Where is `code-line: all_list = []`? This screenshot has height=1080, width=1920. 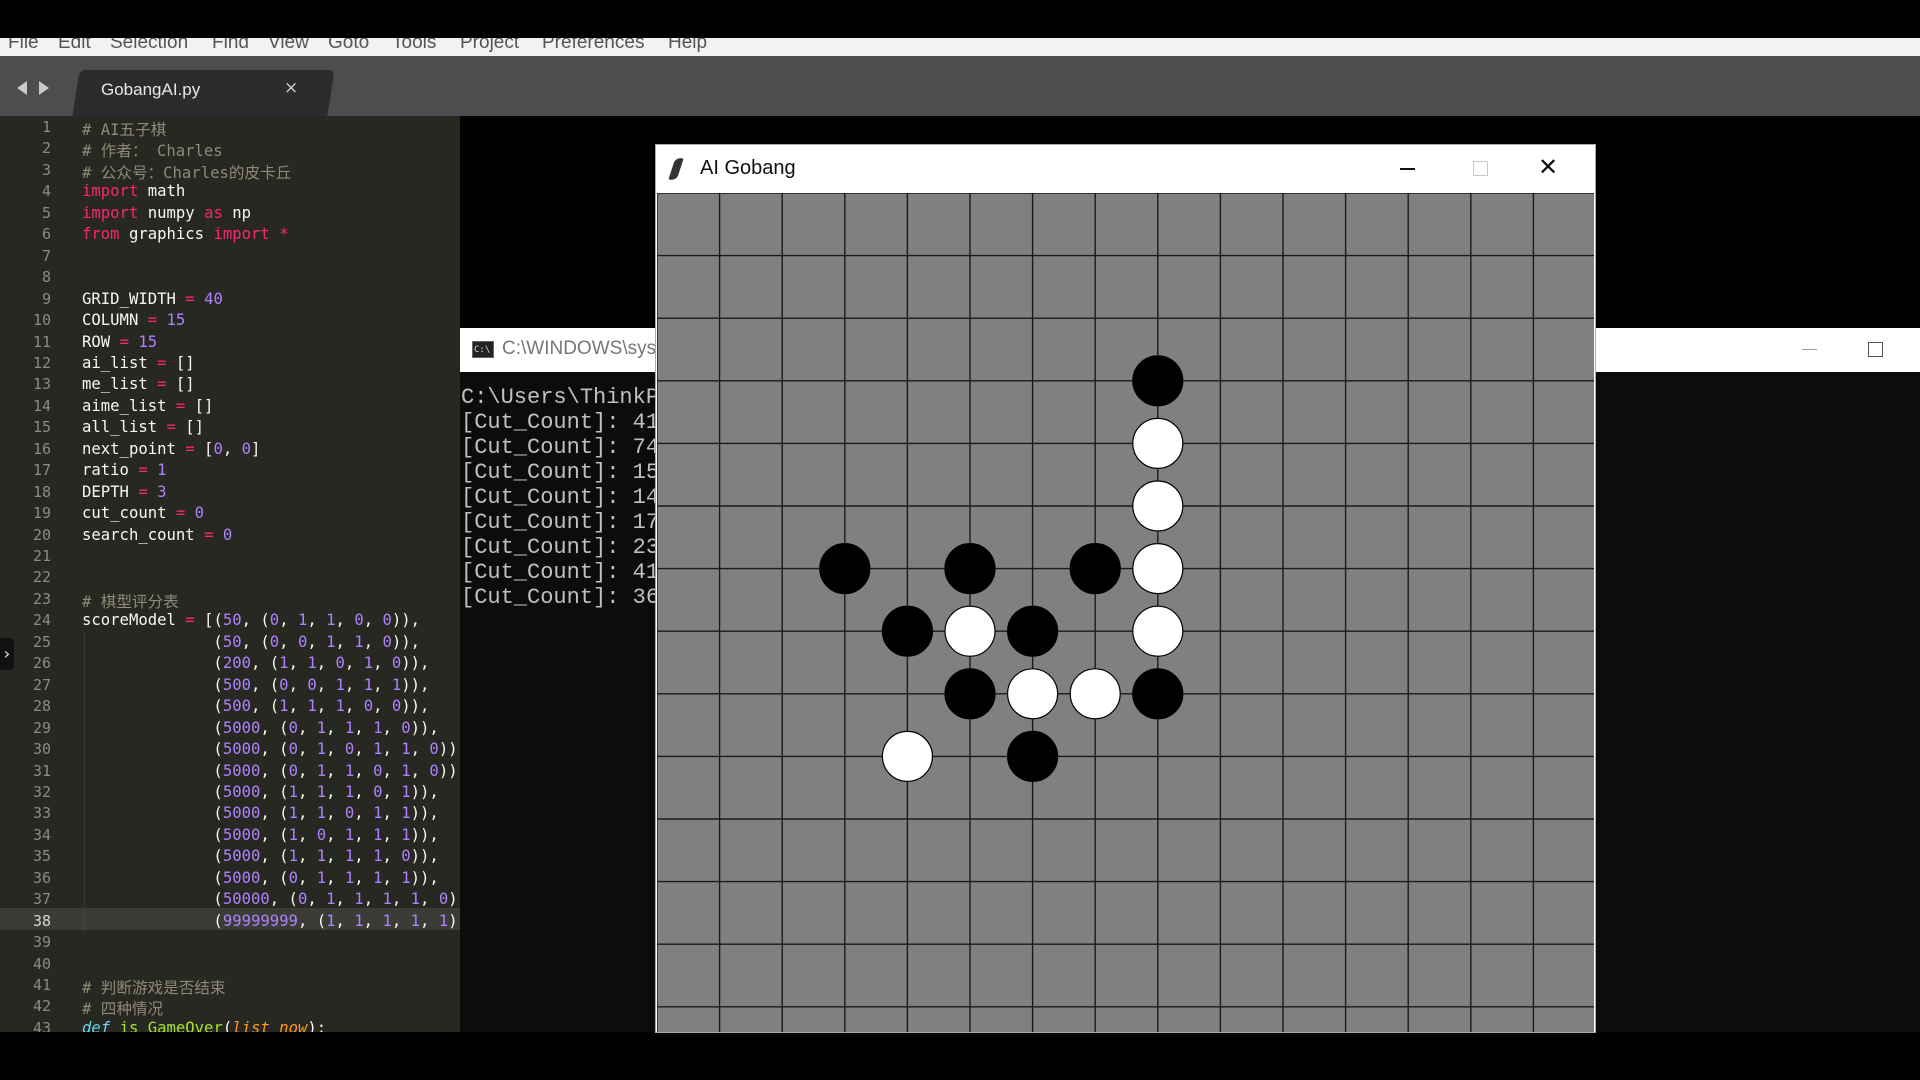
code-line: all_list = [] is located at coordinates (143, 427).